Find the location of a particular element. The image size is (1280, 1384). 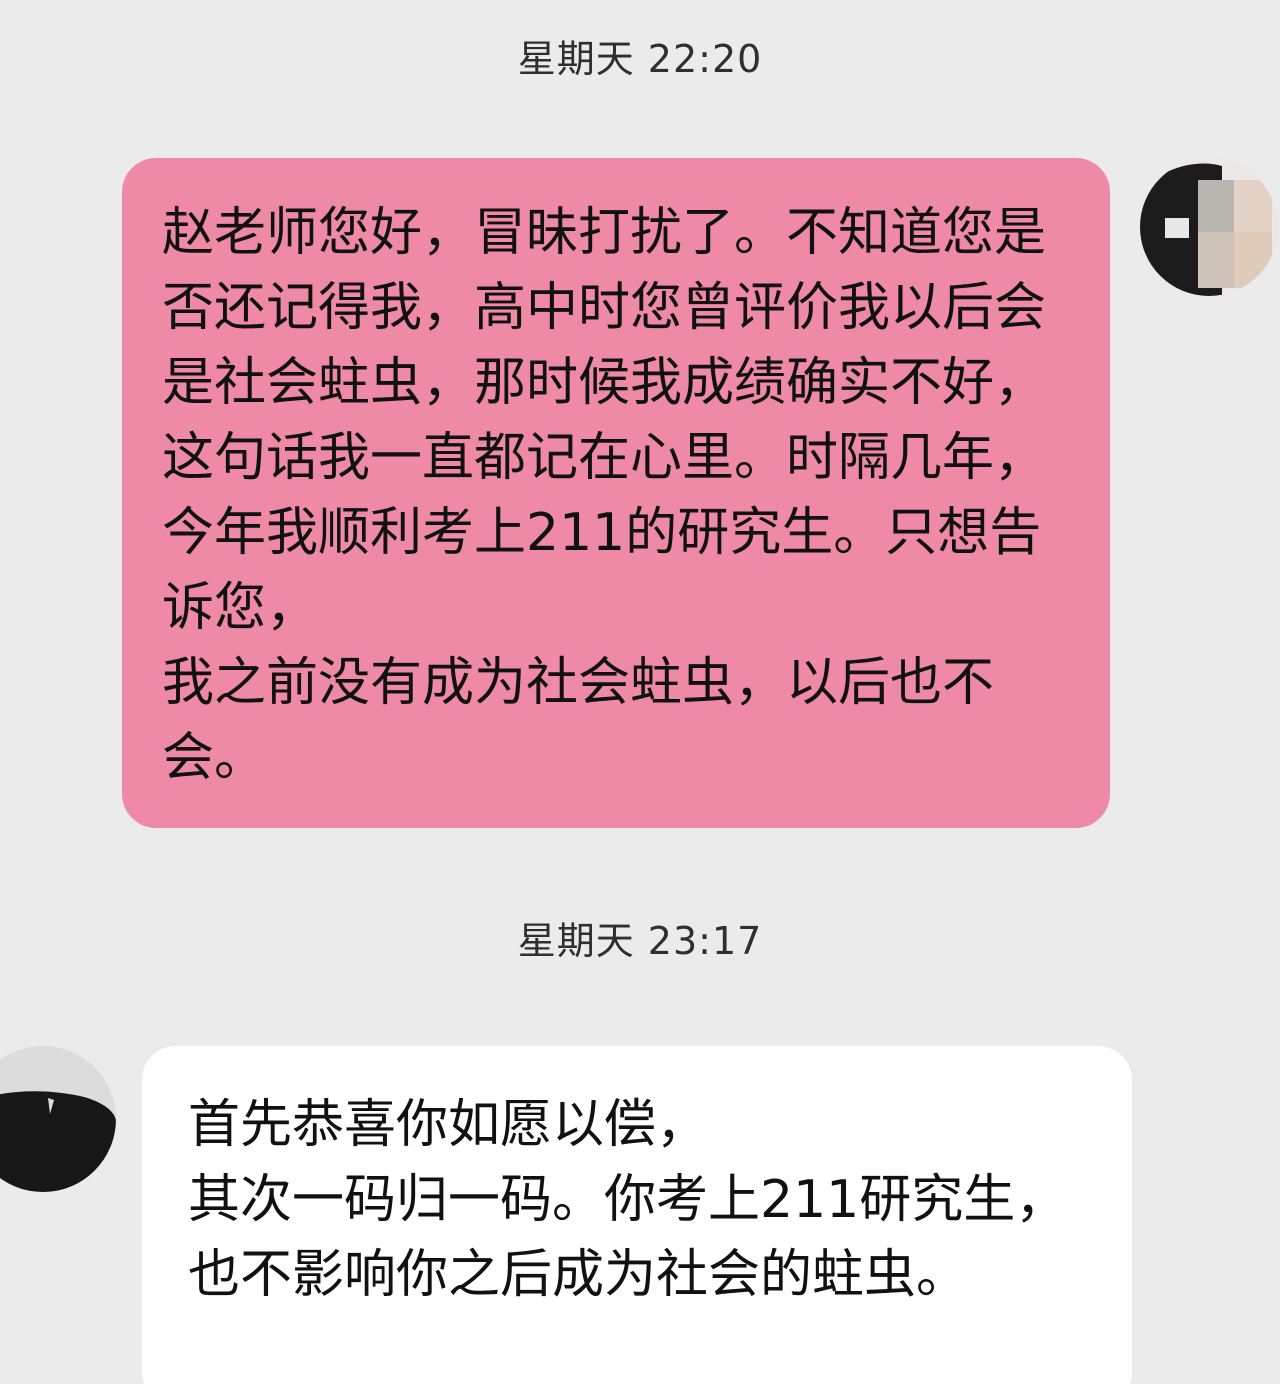

blurred-person-avatar-icon is located at coordinates (1209, 227).